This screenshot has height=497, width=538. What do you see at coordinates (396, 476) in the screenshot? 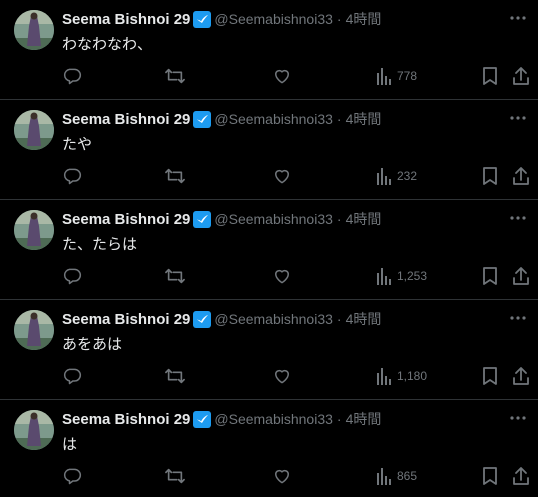
I see `views-button: 865` at bounding box center [396, 476].